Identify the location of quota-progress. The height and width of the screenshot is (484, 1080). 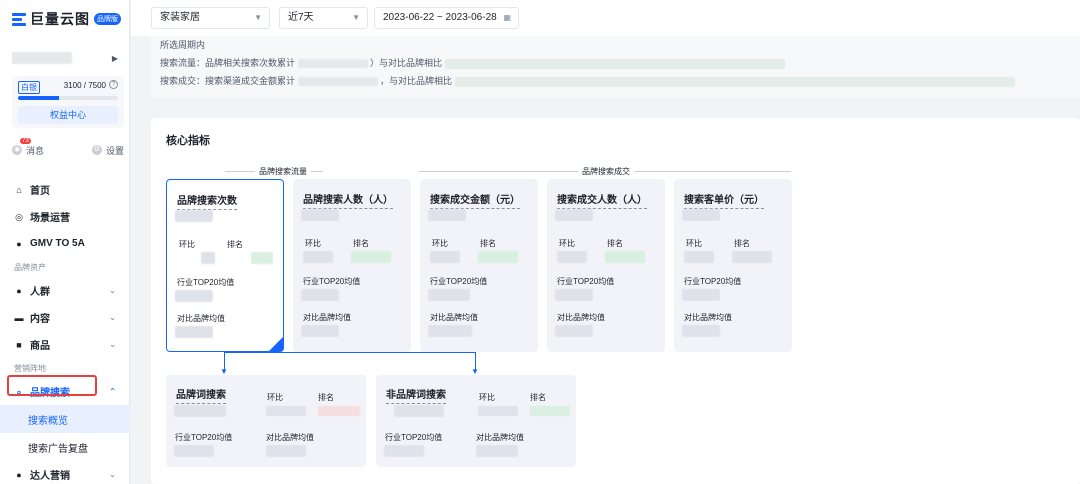
(68, 98).